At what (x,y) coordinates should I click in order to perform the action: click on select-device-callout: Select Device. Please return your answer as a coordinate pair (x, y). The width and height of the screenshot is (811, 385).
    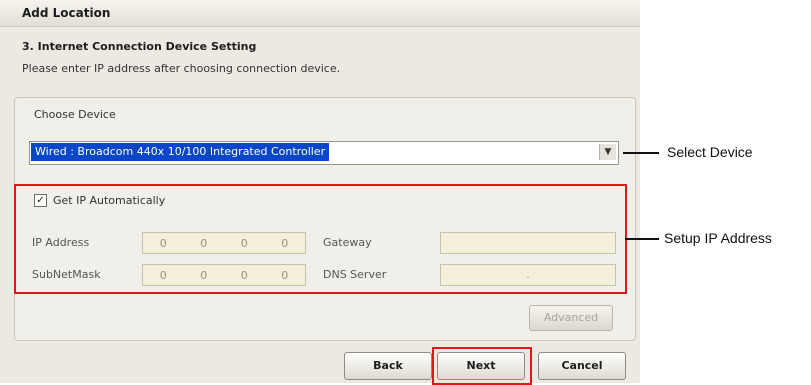
    Looking at the image, I should click on (710, 152).